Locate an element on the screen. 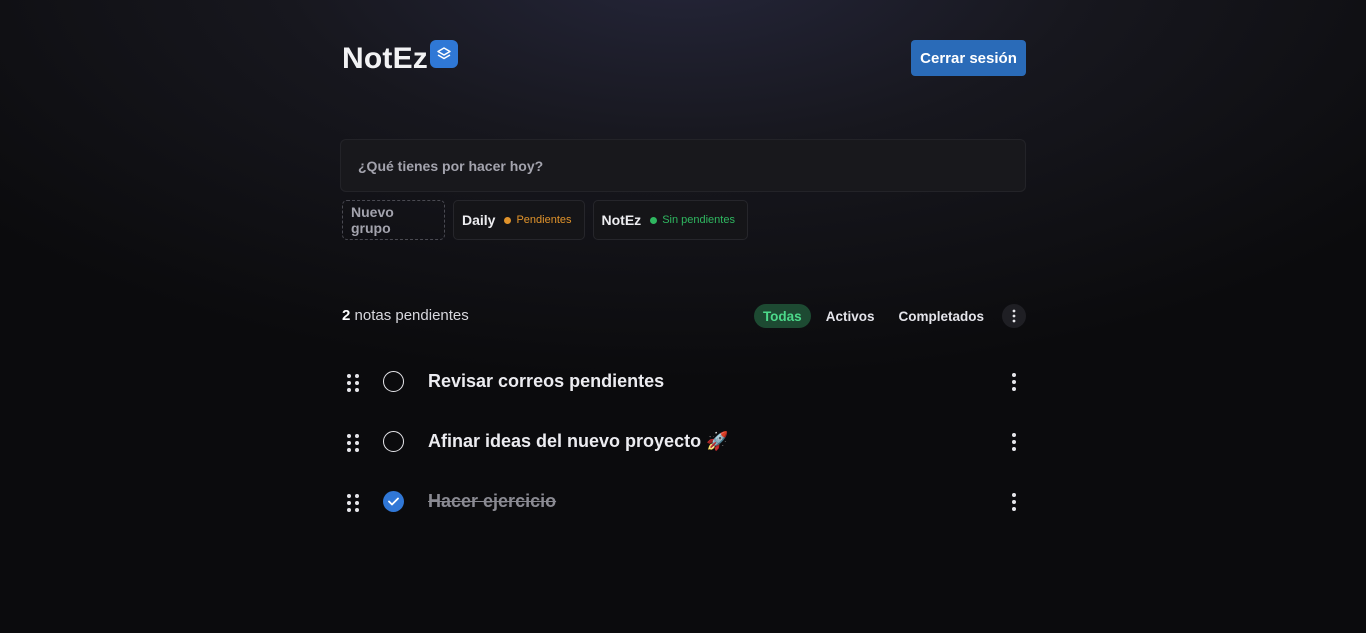 The height and width of the screenshot is (633, 1366). group-status-label: Pendientes is located at coordinates (544, 220).